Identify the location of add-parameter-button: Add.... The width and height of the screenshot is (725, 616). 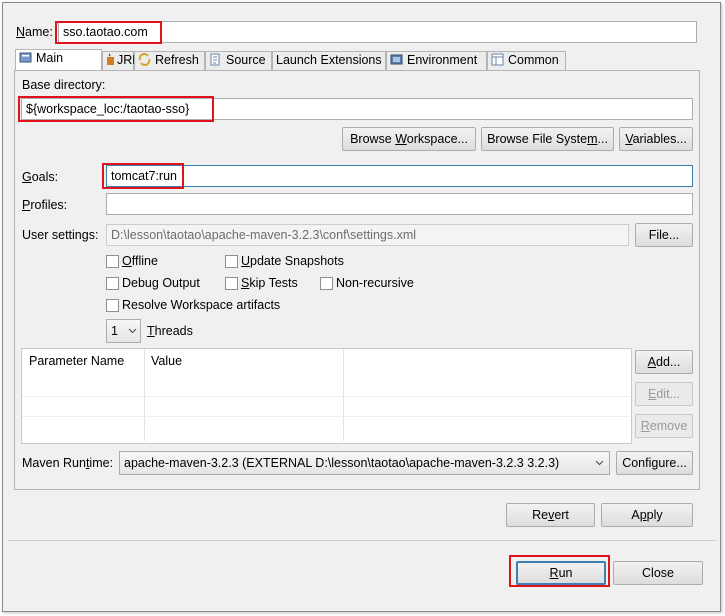
(664, 362).